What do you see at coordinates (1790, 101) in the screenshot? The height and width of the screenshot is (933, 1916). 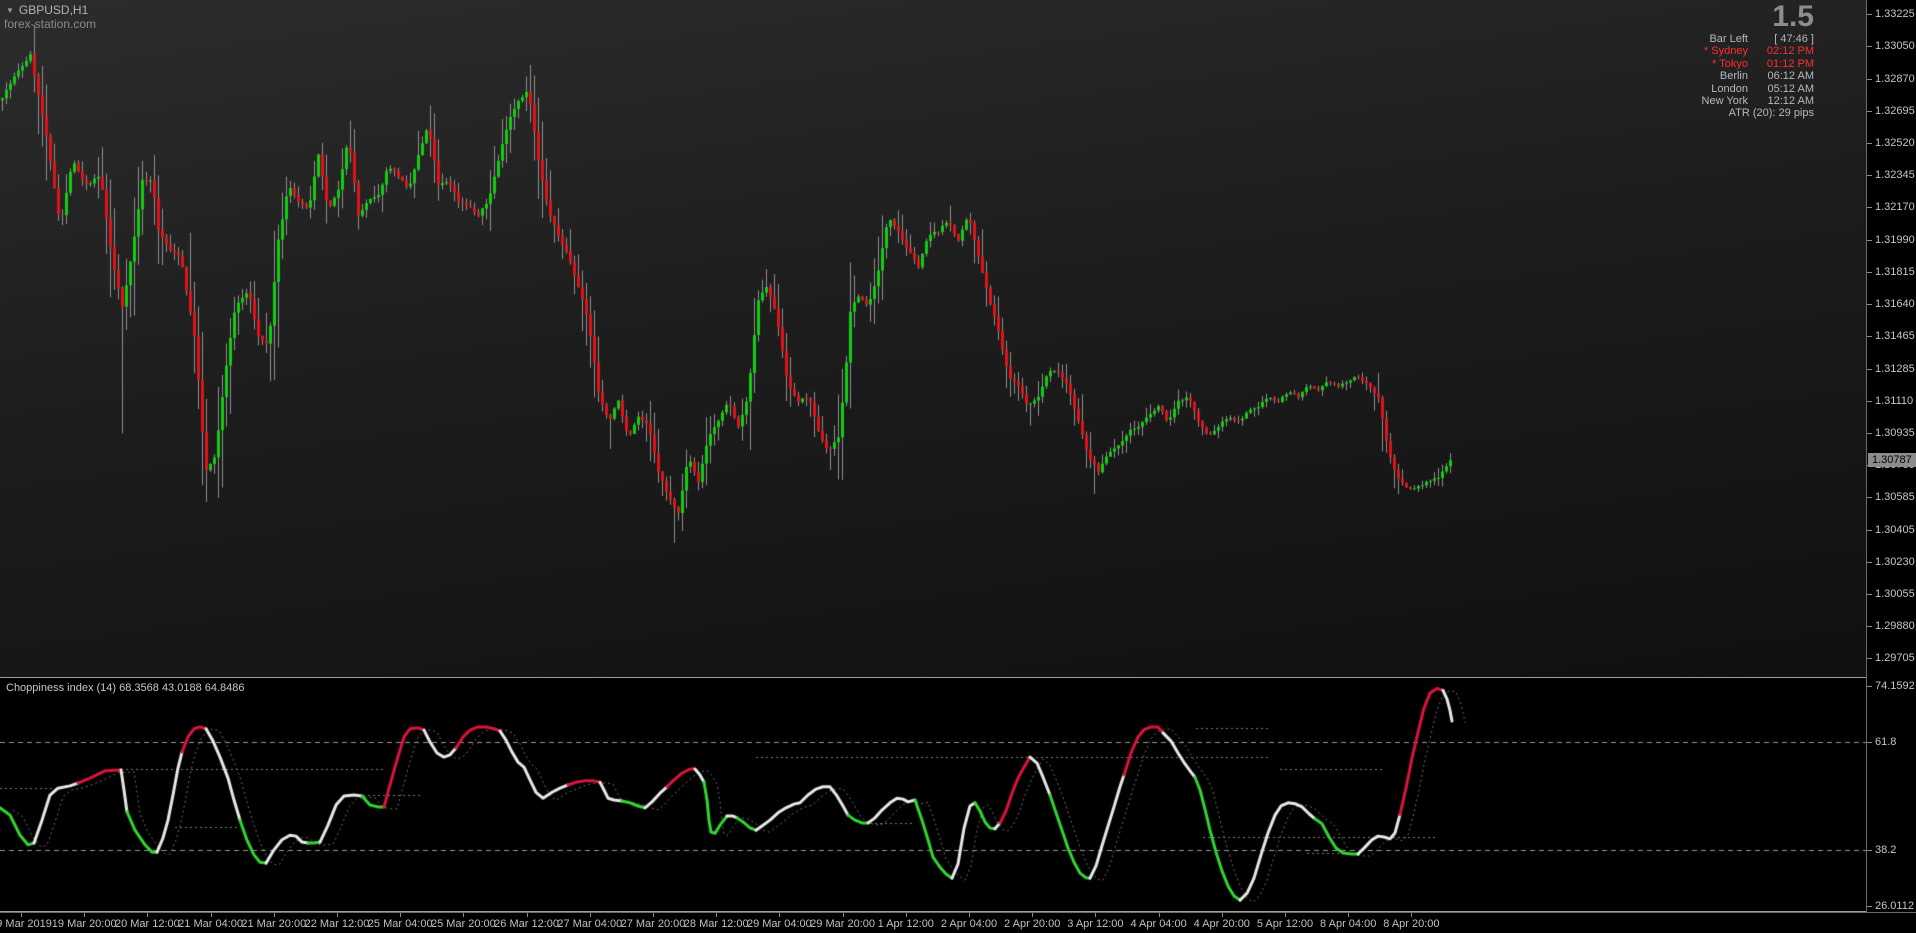 I see `info-row-value: 12:12 AM` at bounding box center [1790, 101].